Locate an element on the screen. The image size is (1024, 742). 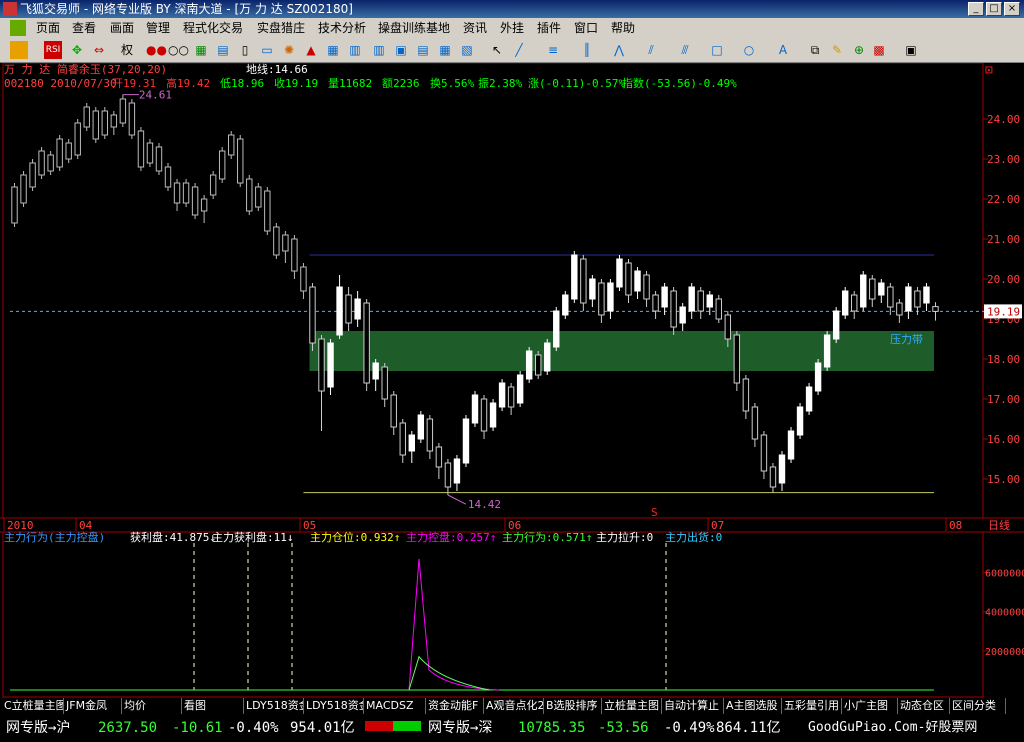
info-close: 收19.19 is located at coordinates (296, 83).